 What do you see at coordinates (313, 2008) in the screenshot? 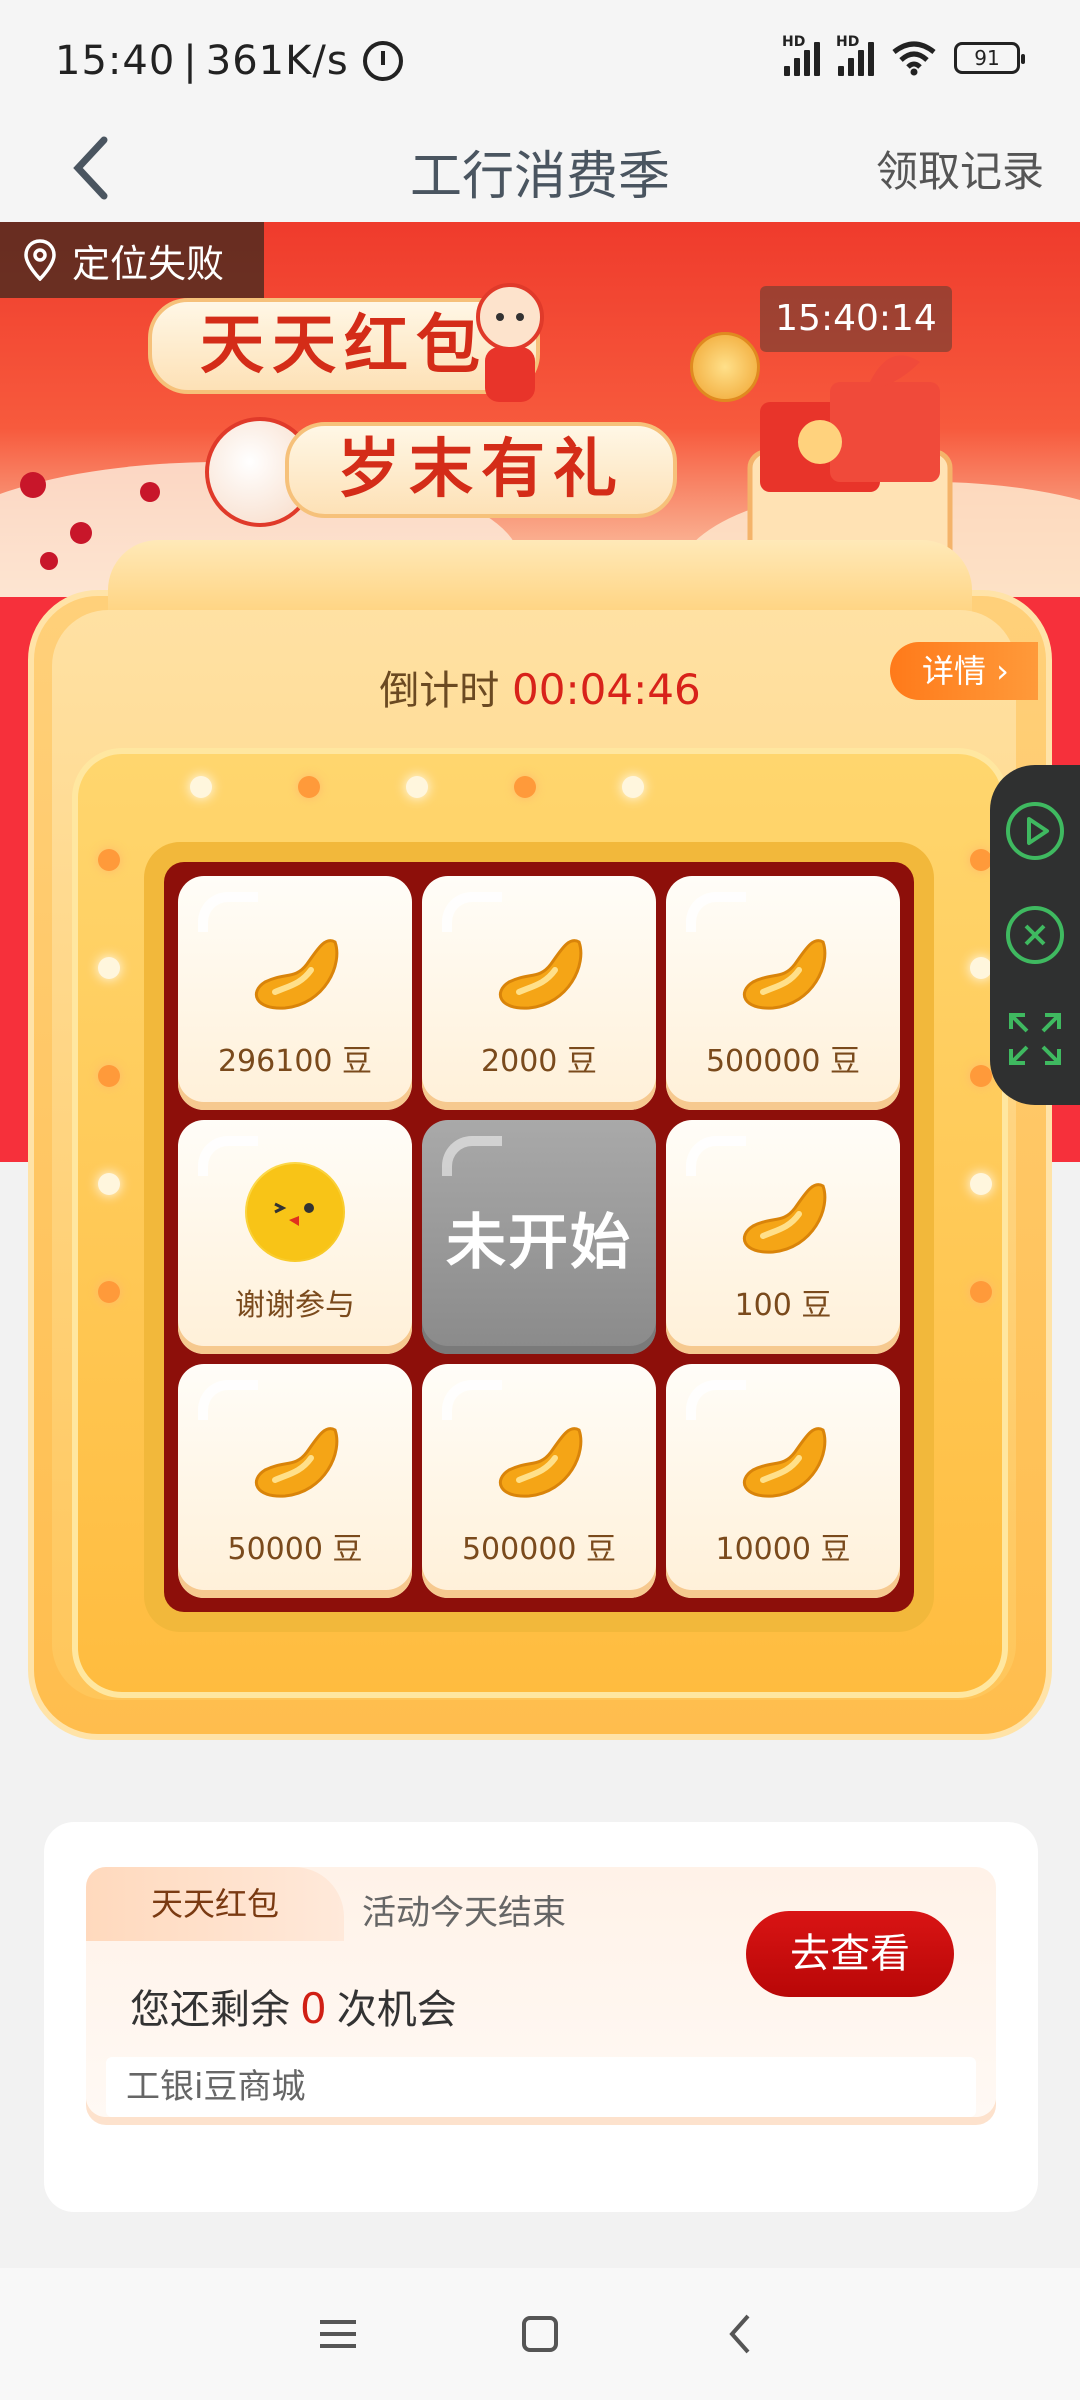
I see `remain-count: 0` at bounding box center [313, 2008].